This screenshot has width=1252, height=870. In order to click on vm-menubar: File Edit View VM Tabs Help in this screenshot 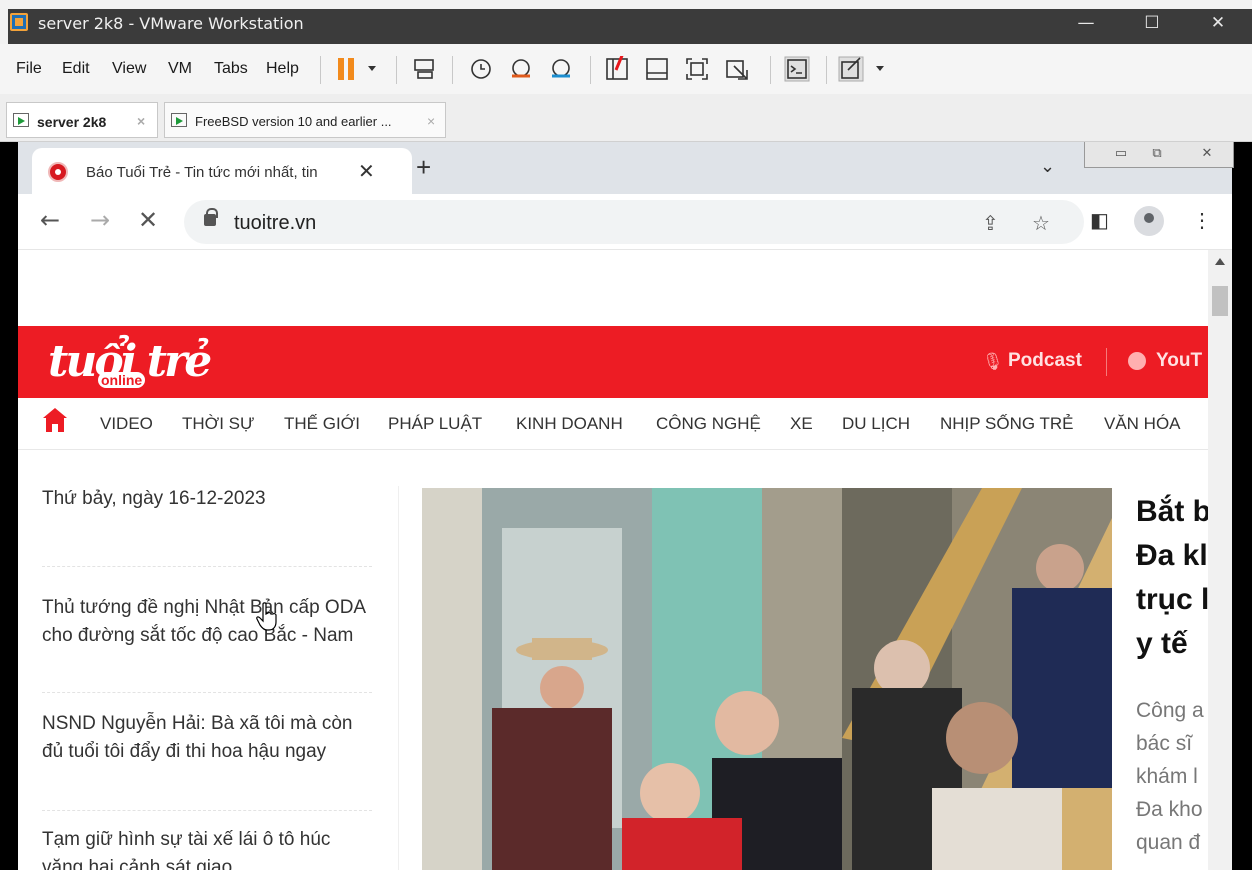, I will do `click(626, 69)`.